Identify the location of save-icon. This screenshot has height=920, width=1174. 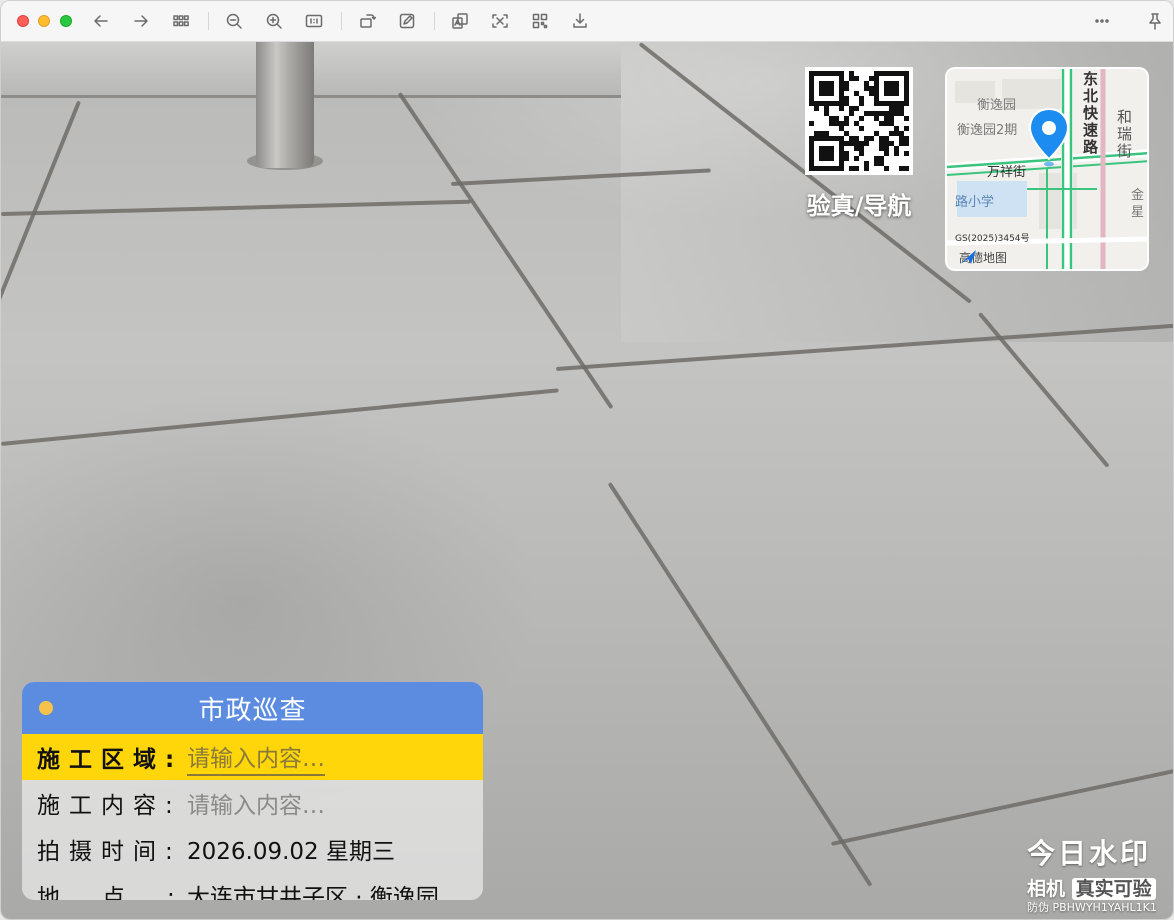
(580, 21).